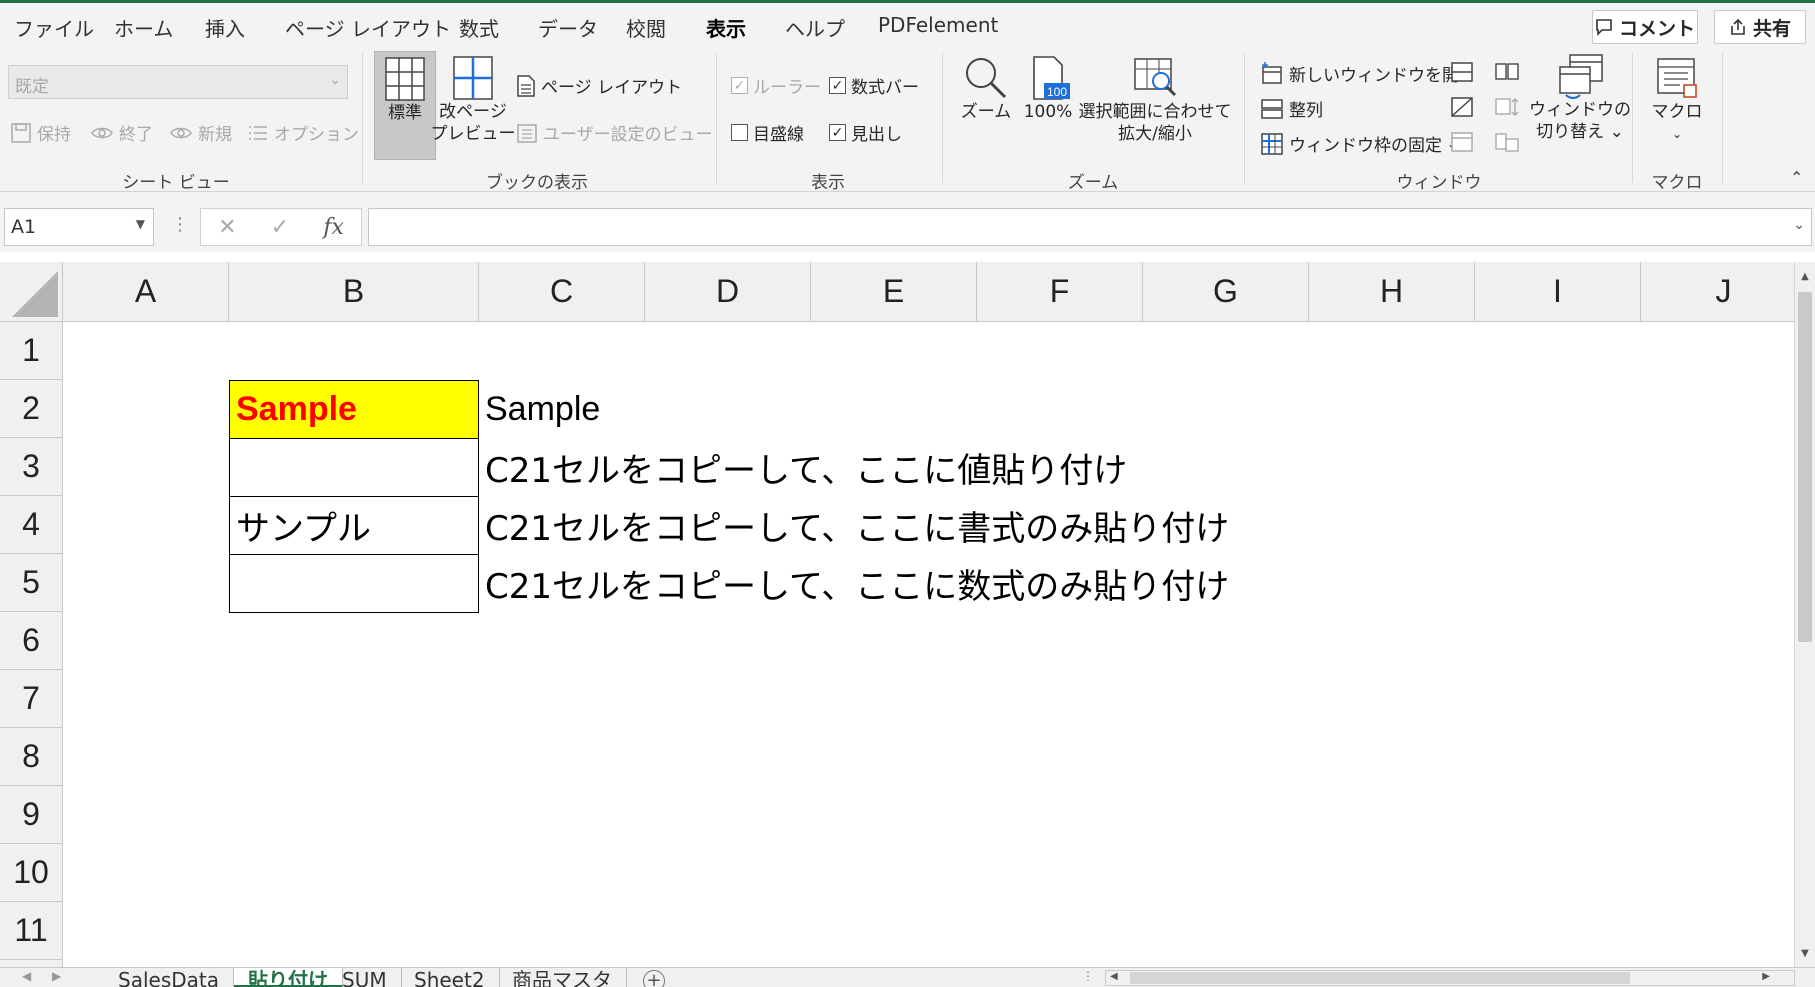 The image size is (1815, 987). Describe the element at coordinates (354, 409) in the screenshot. I see `cell-b2: Sample` at that location.